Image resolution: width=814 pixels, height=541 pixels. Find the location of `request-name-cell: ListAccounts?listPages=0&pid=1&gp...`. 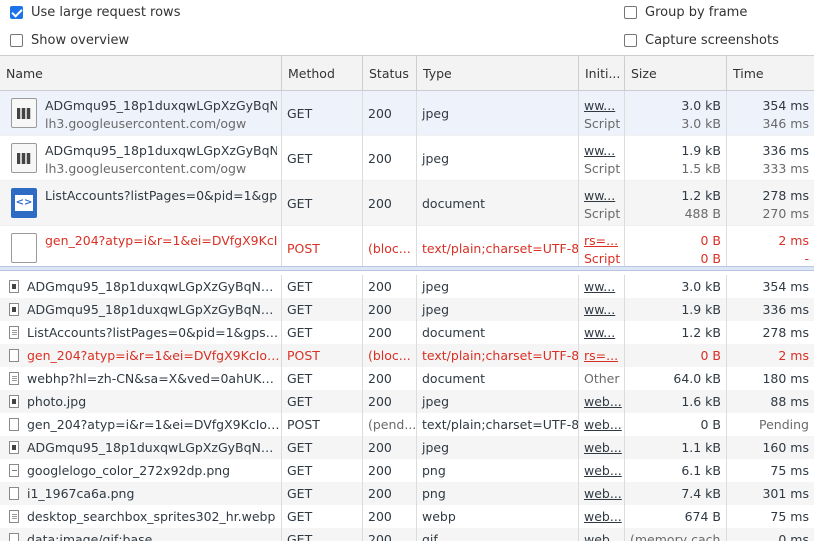

request-name-cell: ListAccounts?listPages=0&pid=1&gp... is located at coordinates (141, 203).